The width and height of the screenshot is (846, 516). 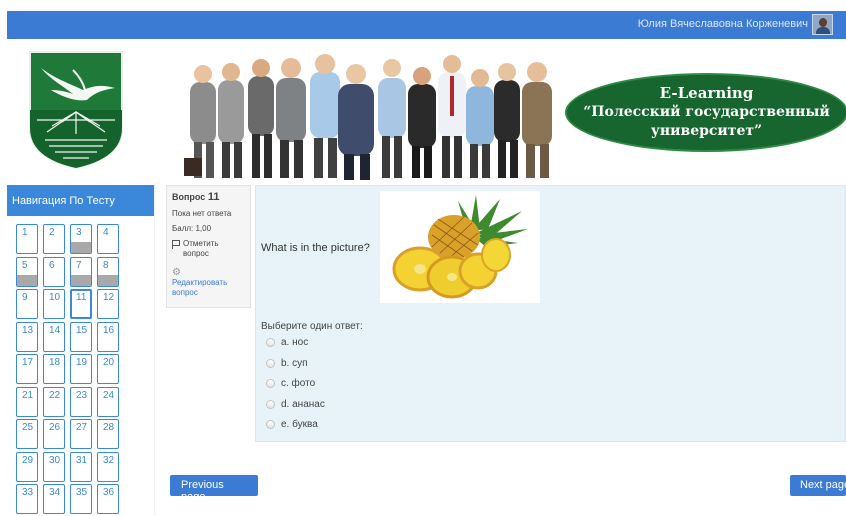 I want to click on question-nav-button: 20, so click(x=108, y=369).